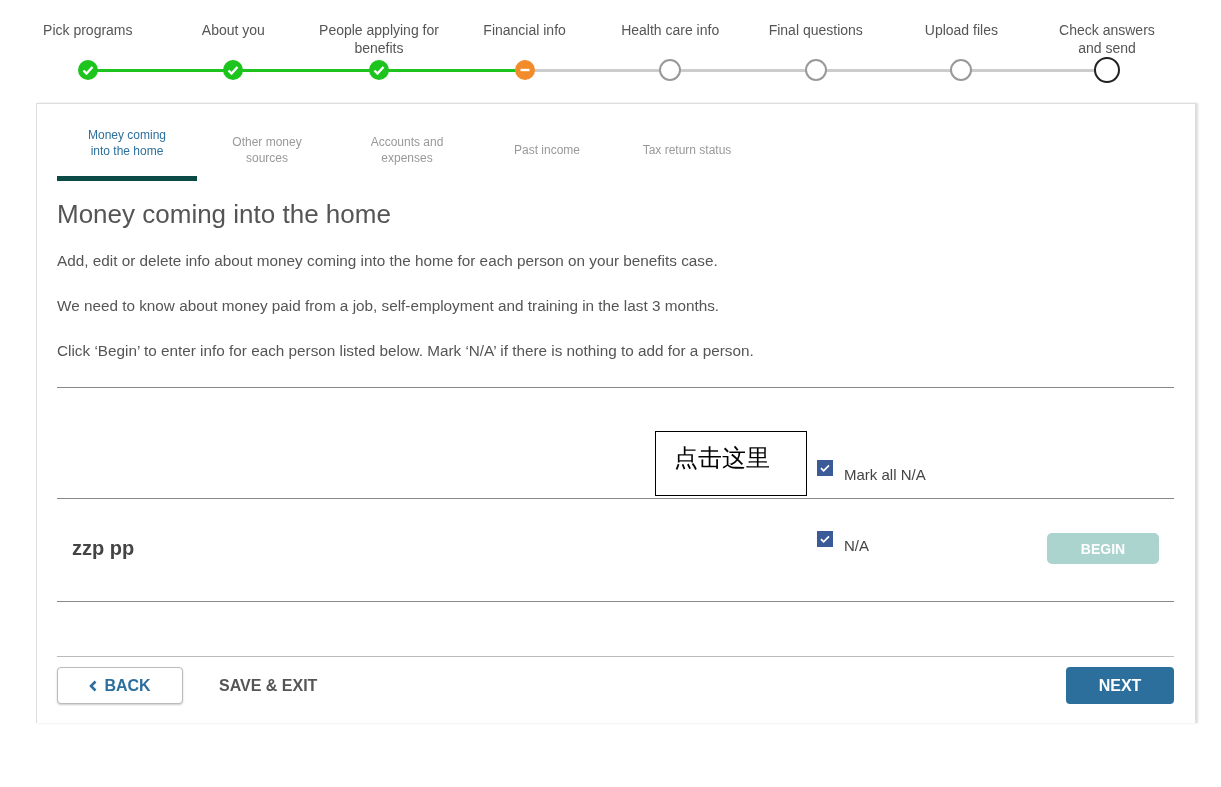 This screenshot has height=787, width=1221. I want to click on step-label: Pick programs, so click(88, 30).